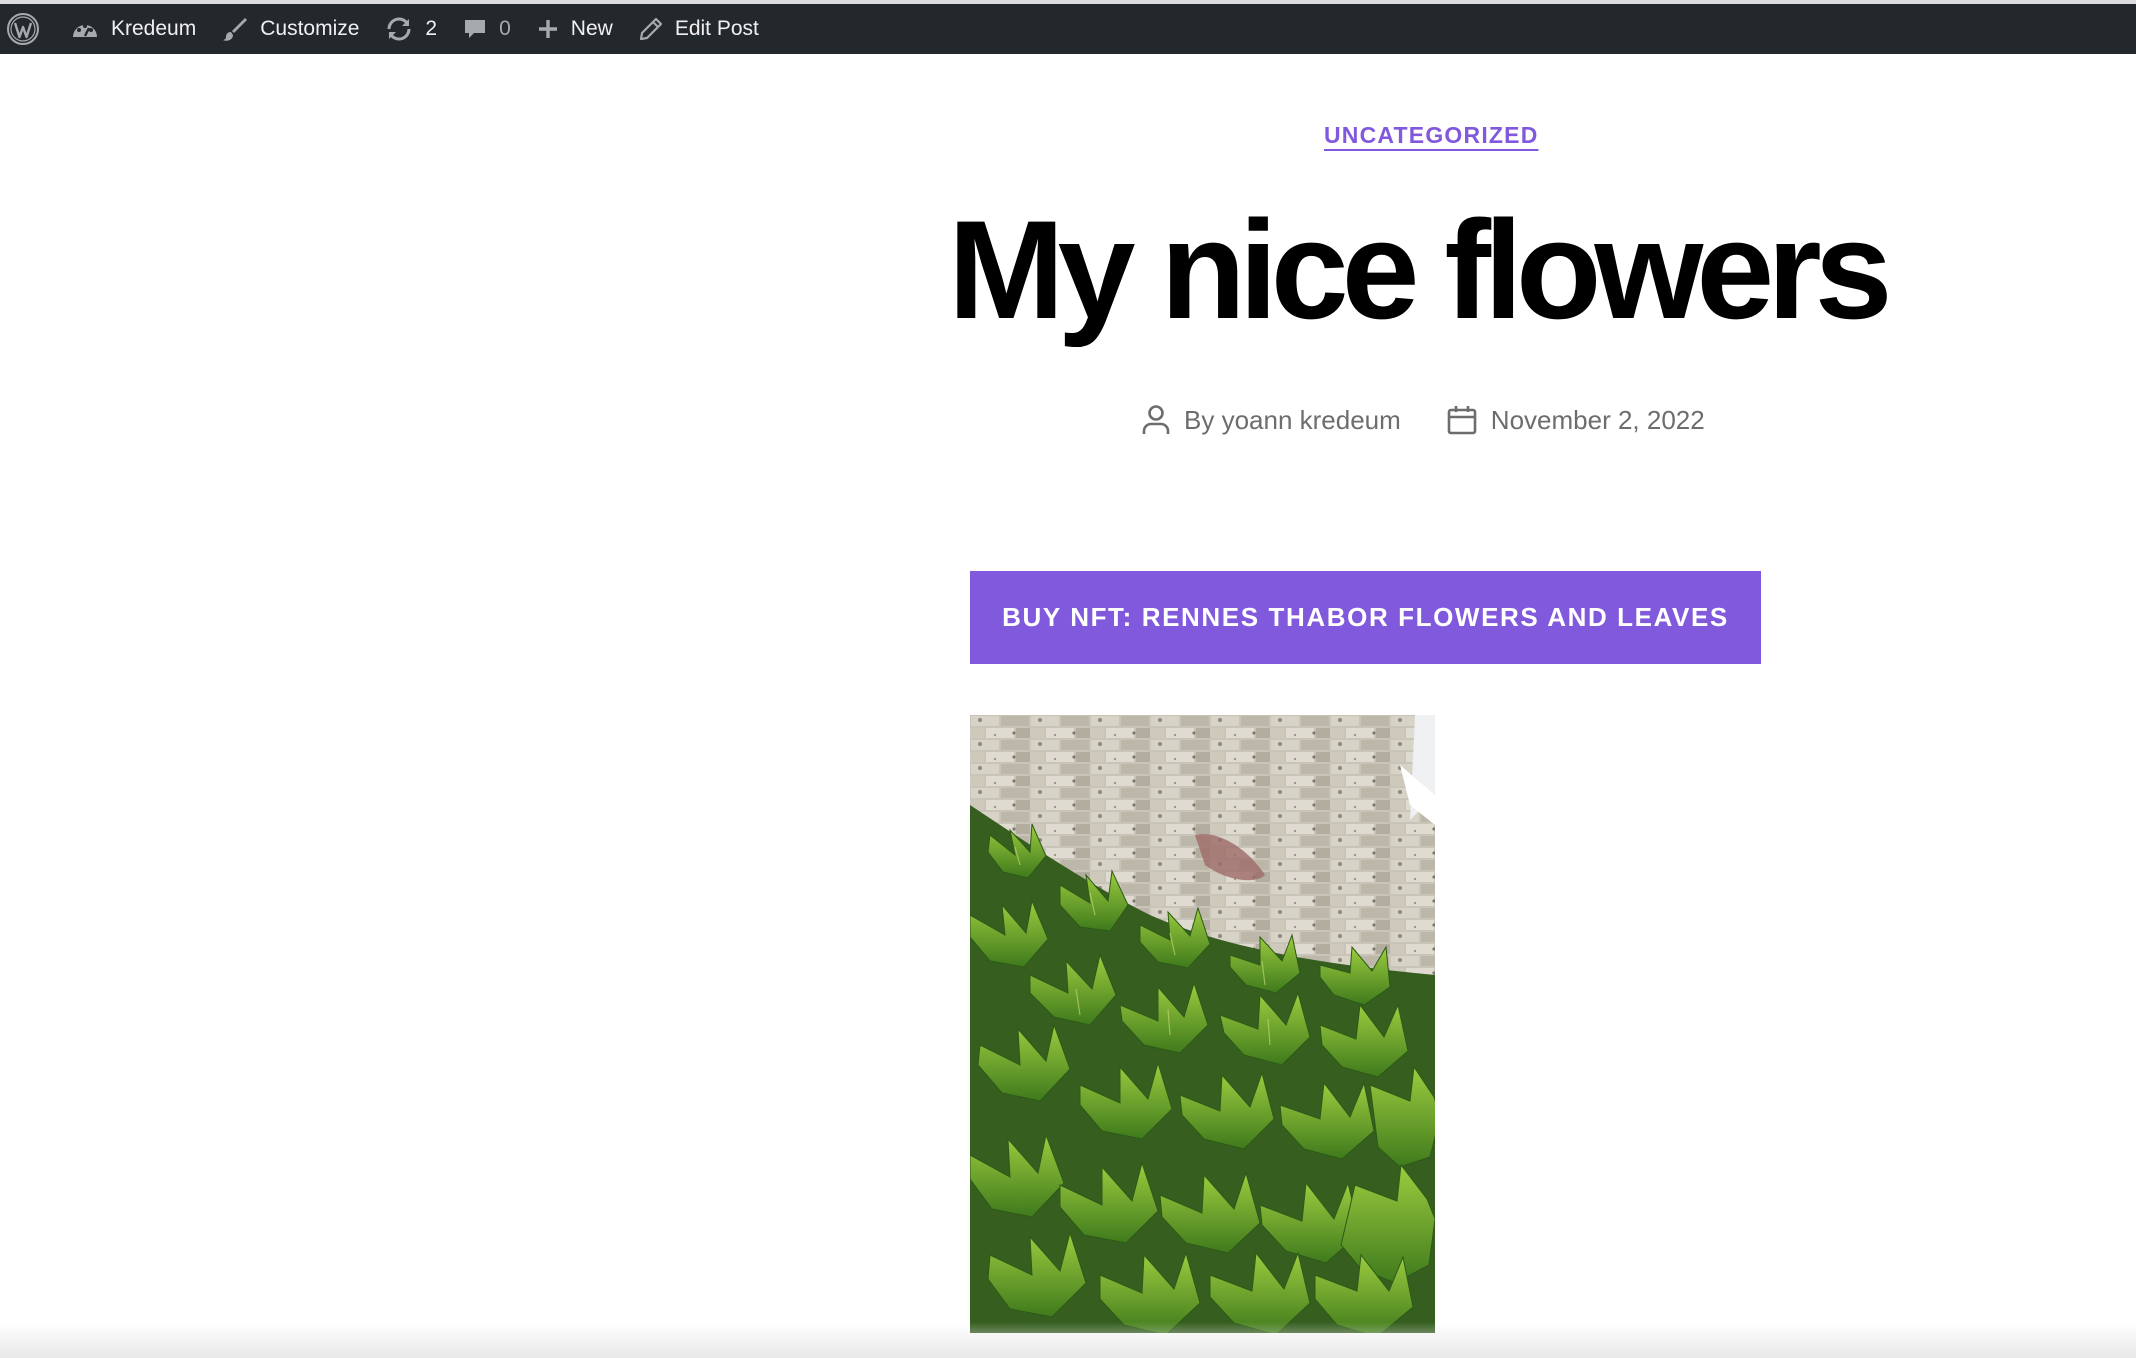 The width and height of the screenshot is (2136, 1358). I want to click on site-name-label: Kredeum, so click(154, 28).